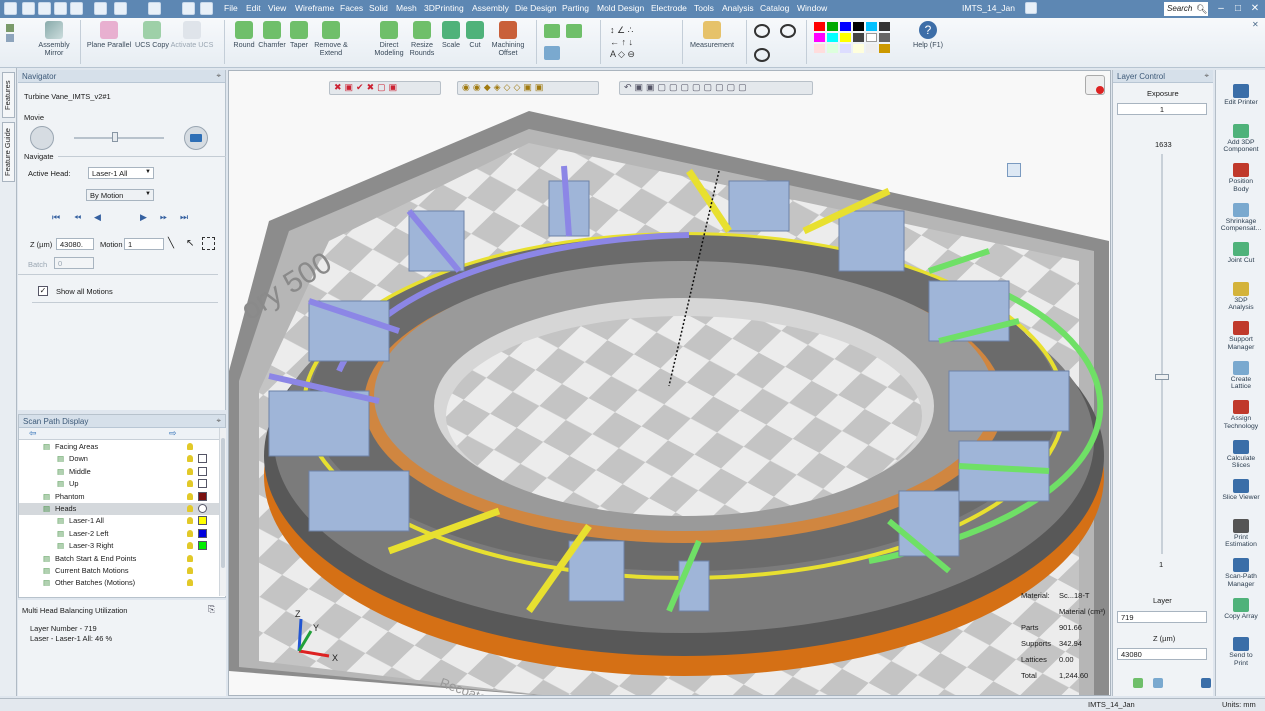 The height and width of the screenshot is (711, 1265). What do you see at coordinates (253, 8) in the screenshot?
I see `menu-edit: Edit` at bounding box center [253, 8].